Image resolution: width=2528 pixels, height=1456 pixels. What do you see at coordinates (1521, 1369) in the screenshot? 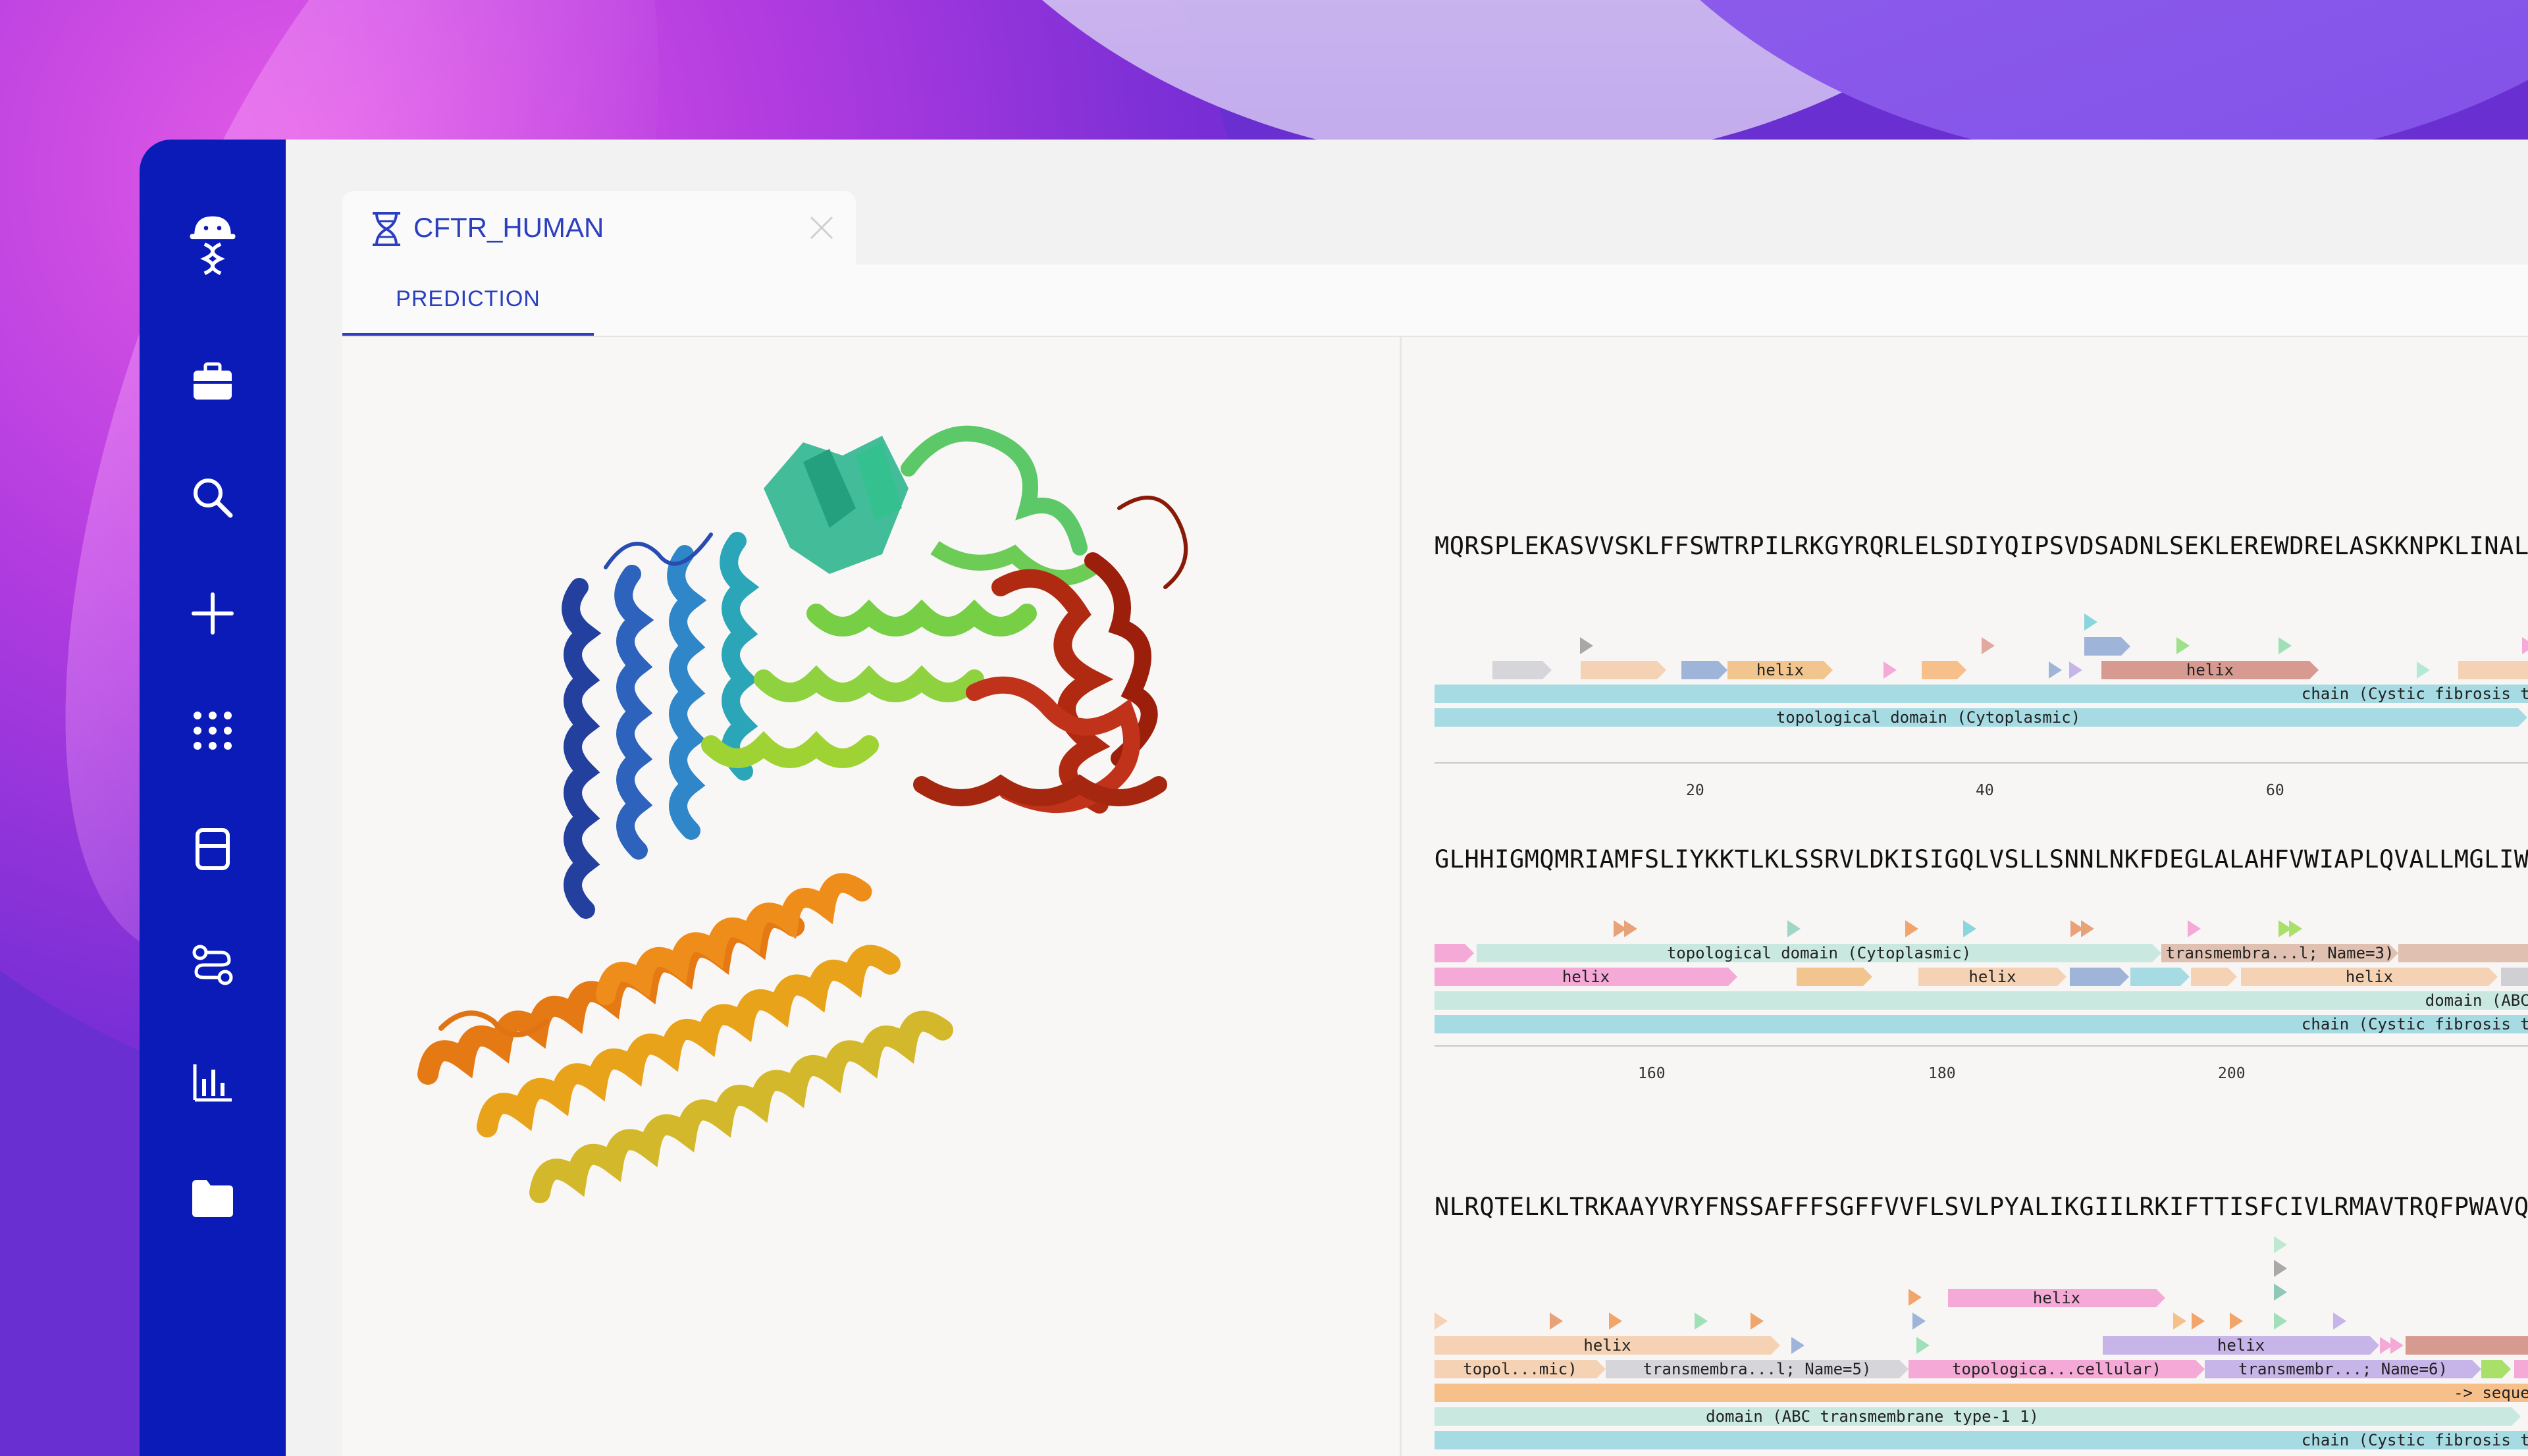
I see `feature-topological-domain: topol...mic)` at bounding box center [1521, 1369].